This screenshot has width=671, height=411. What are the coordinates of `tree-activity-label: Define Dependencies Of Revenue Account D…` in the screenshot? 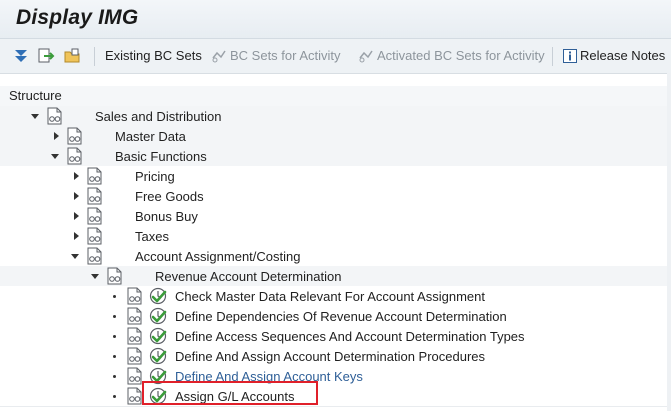 It's located at (341, 316).